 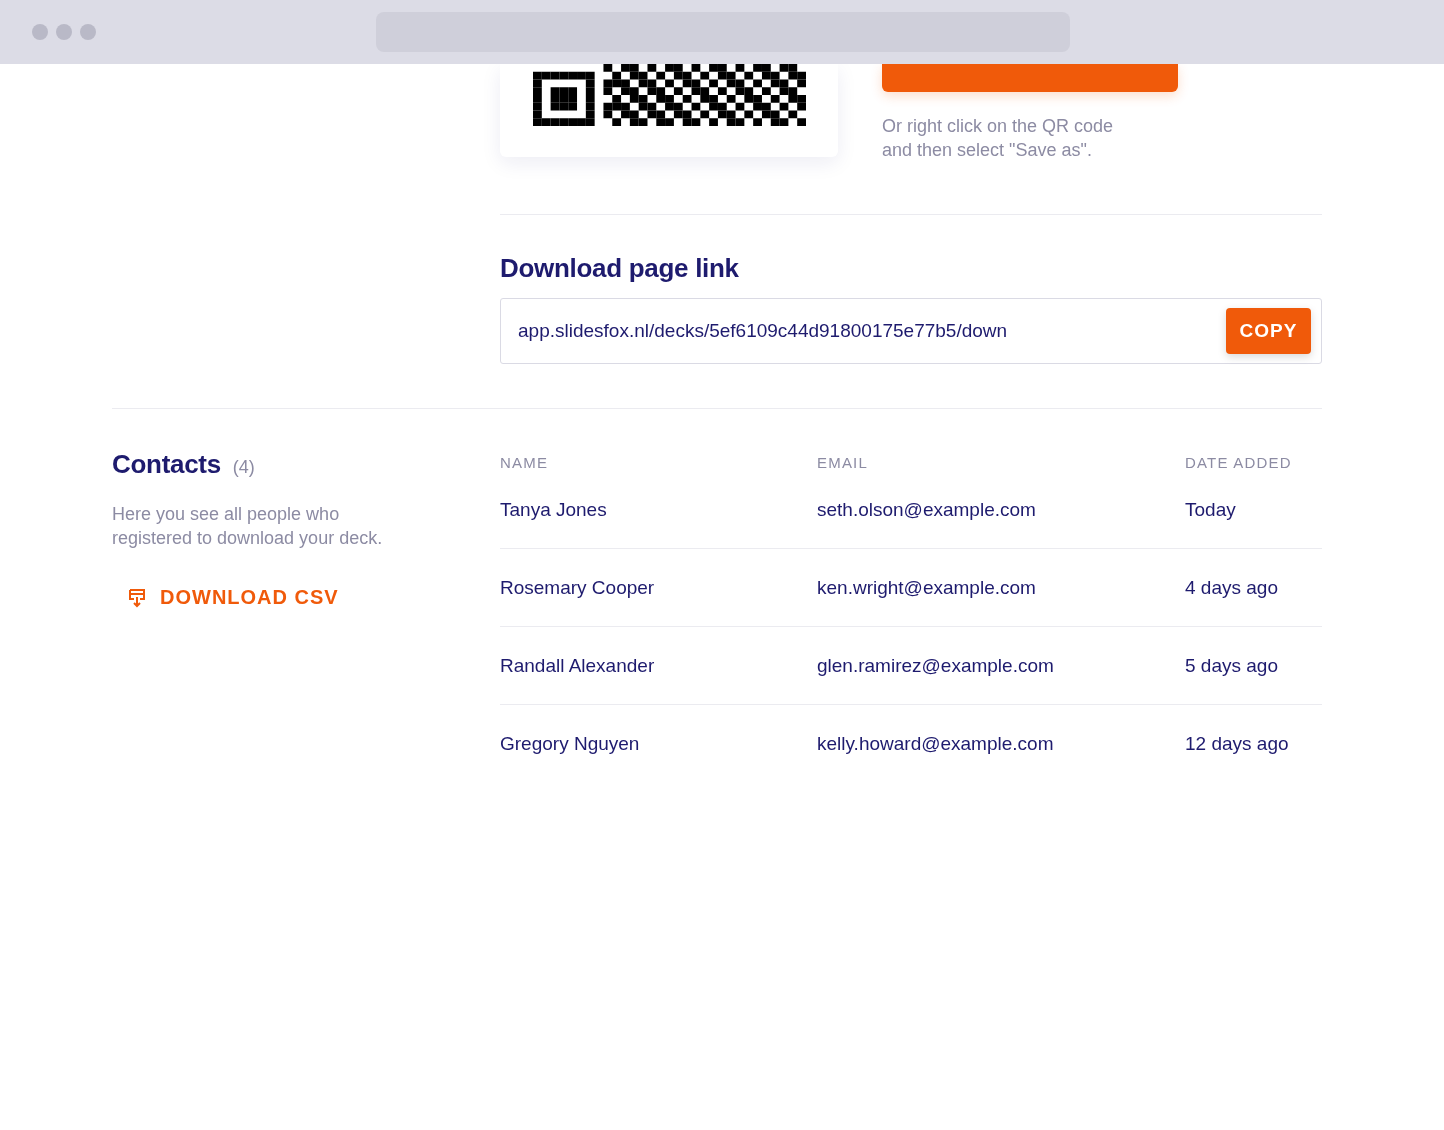 What do you see at coordinates (1030, 78) in the screenshot?
I see `button` at bounding box center [1030, 78].